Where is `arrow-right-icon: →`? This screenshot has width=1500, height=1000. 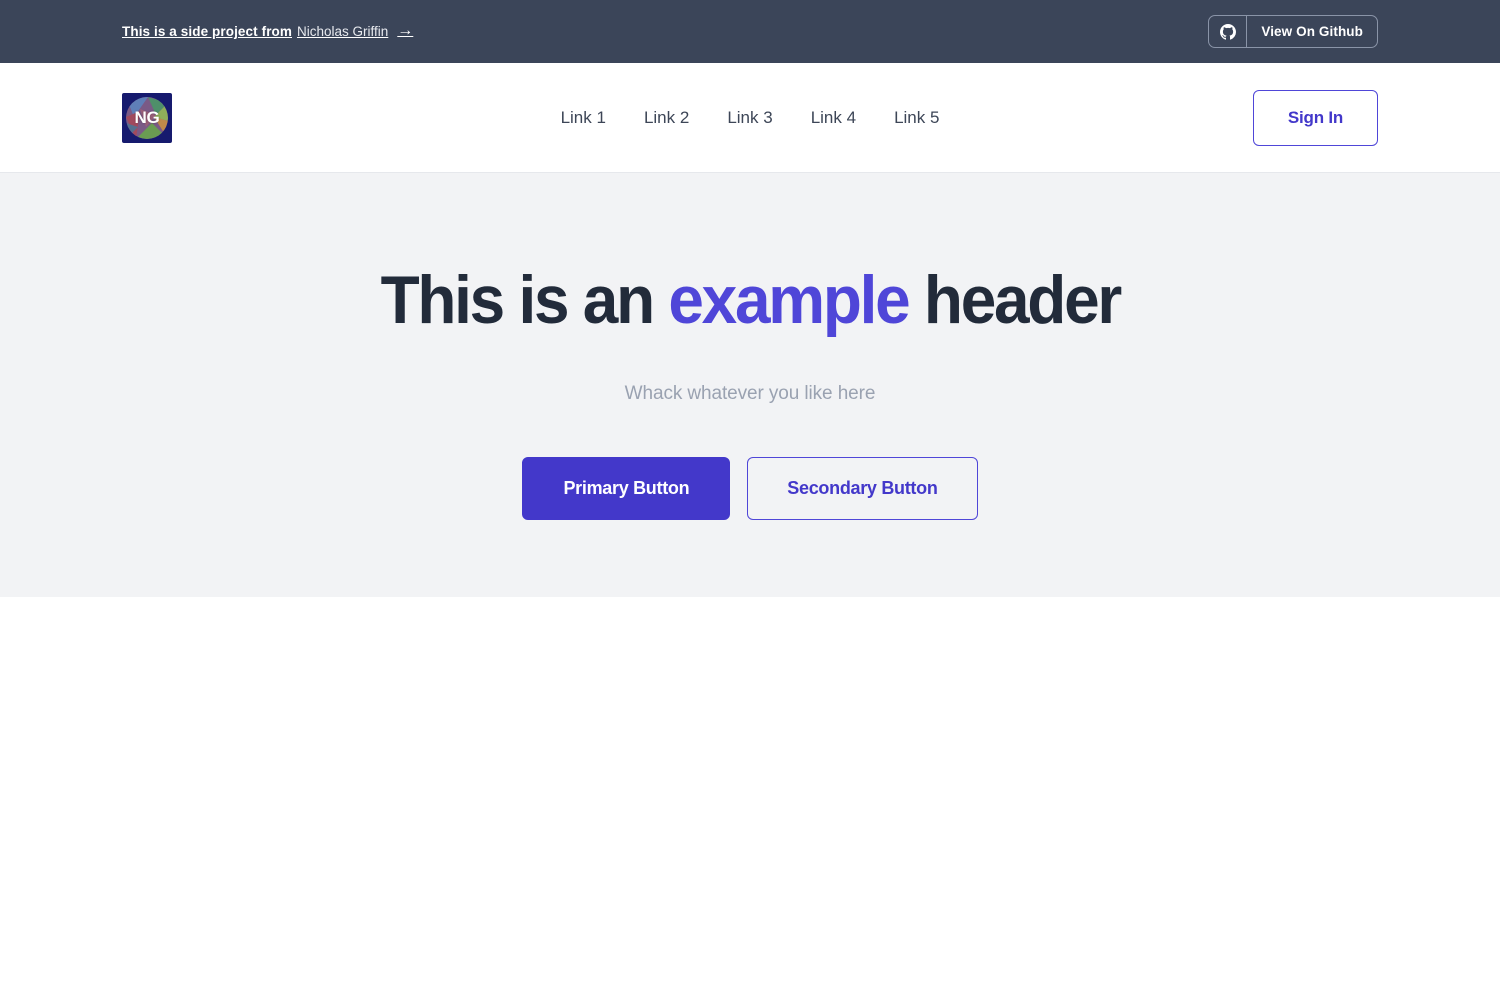
arrow-right-icon: → is located at coordinates (405, 30).